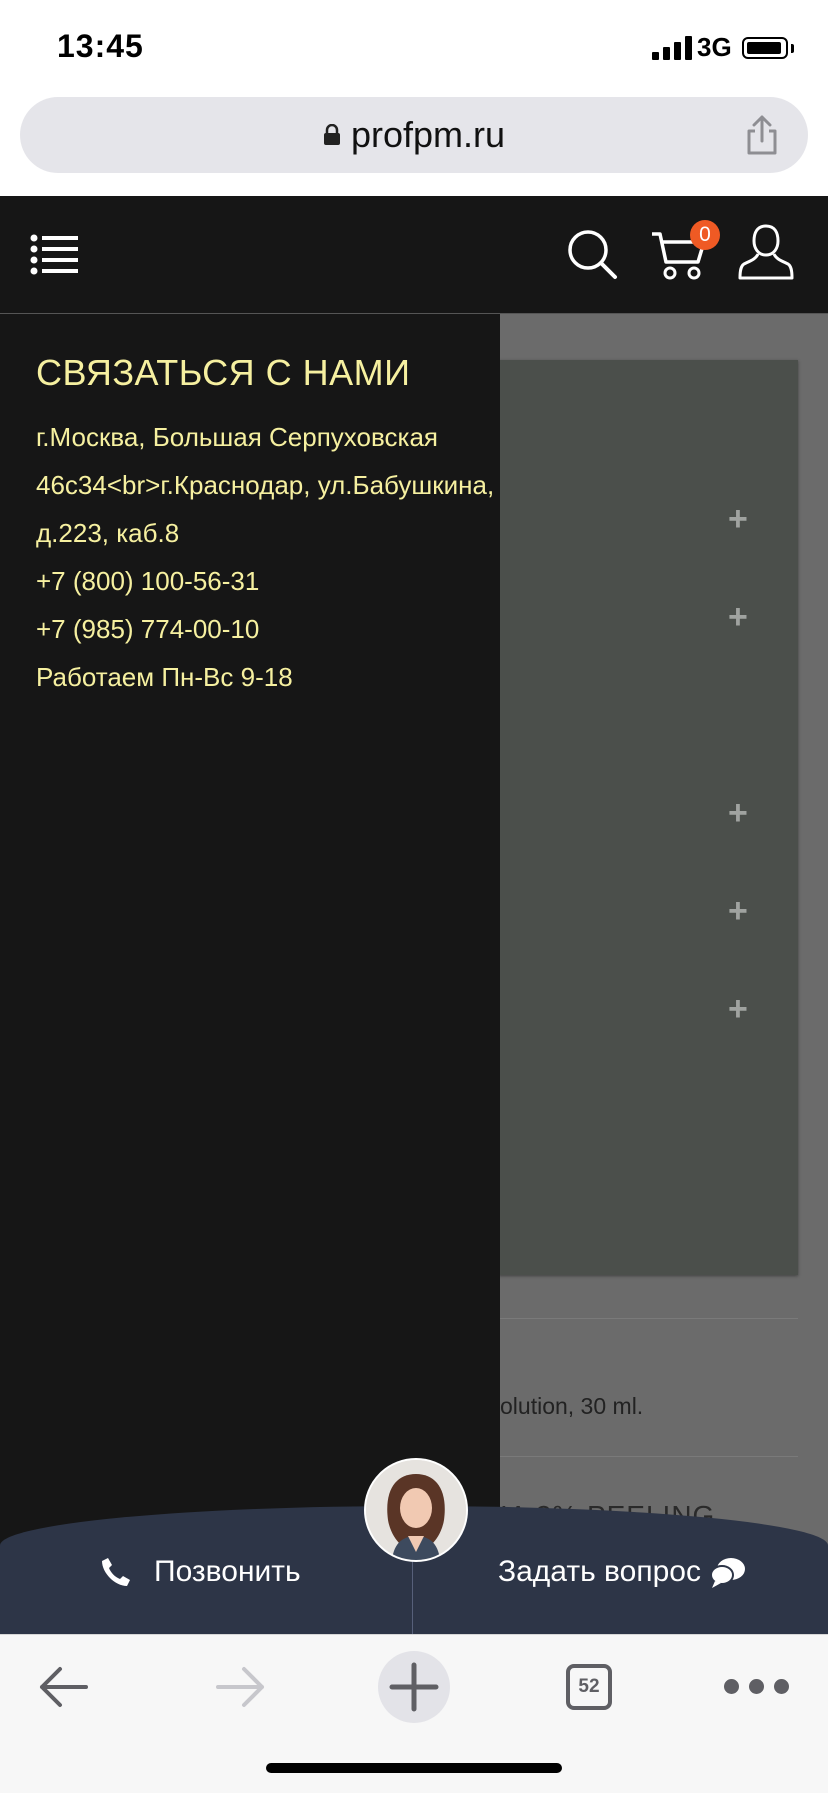 The width and height of the screenshot is (828, 1793). Describe the element at coordinates (727, 1573) in the screenshot. I see `chat-icon` at that location.